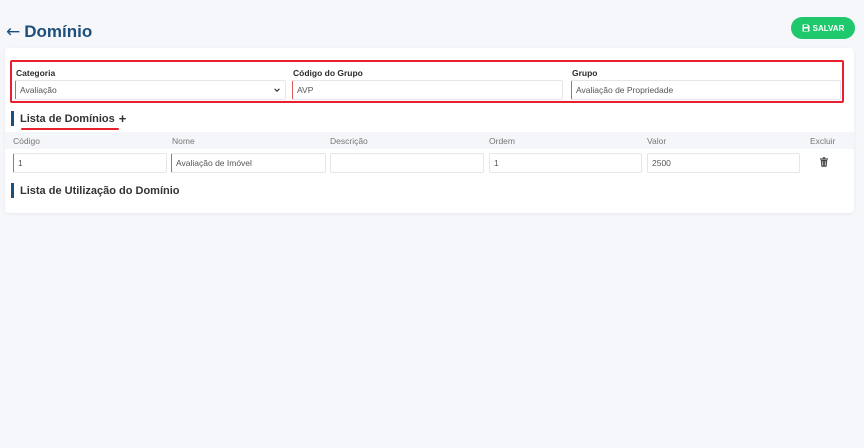 This screenshot has width=864, height=448. Describe the element at coordinates (661, 163) in the screenshot. I see `row-valor-value: 2500` at that location.